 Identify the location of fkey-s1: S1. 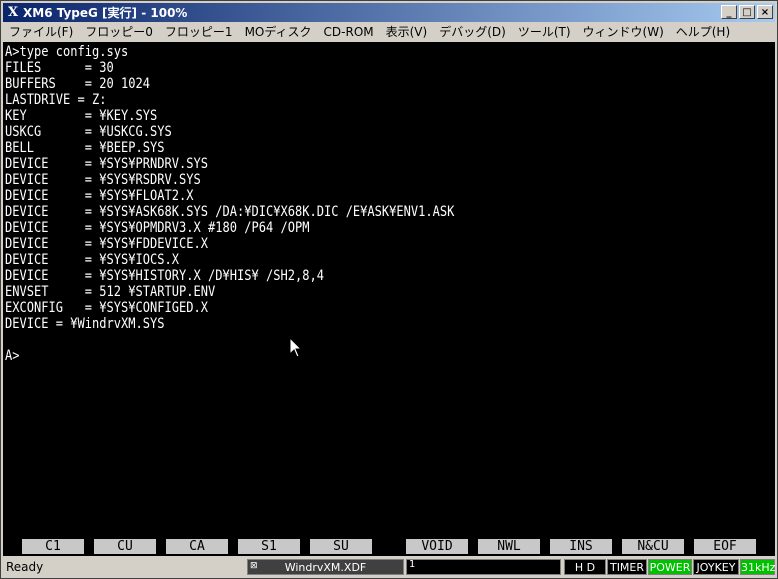
(269, 546).